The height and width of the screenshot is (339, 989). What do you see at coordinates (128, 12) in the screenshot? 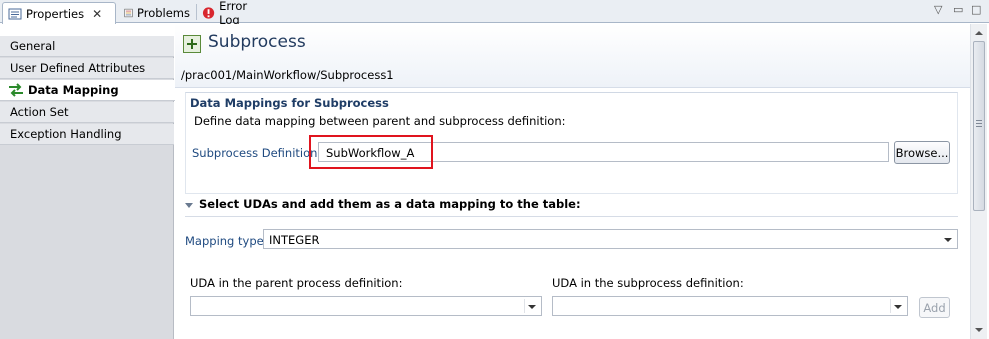
I see `problems-icon` at bounding box center [128, 12].